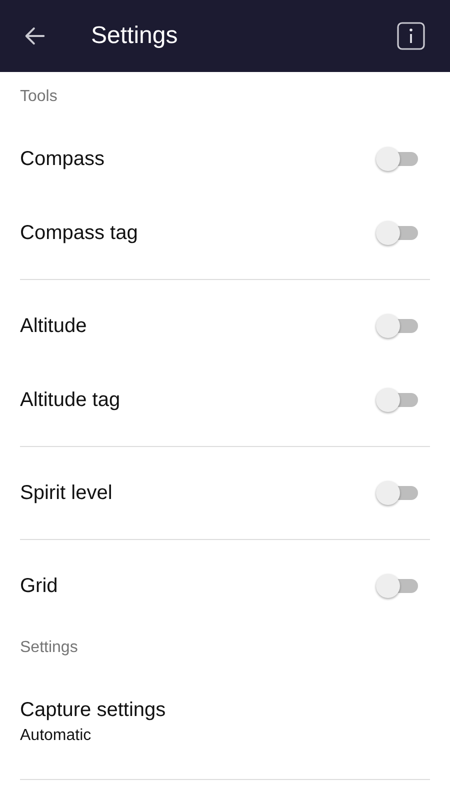 This screenshot has width=450, height=800. I want to click on setting-value: Automatic, so click(56, 736).